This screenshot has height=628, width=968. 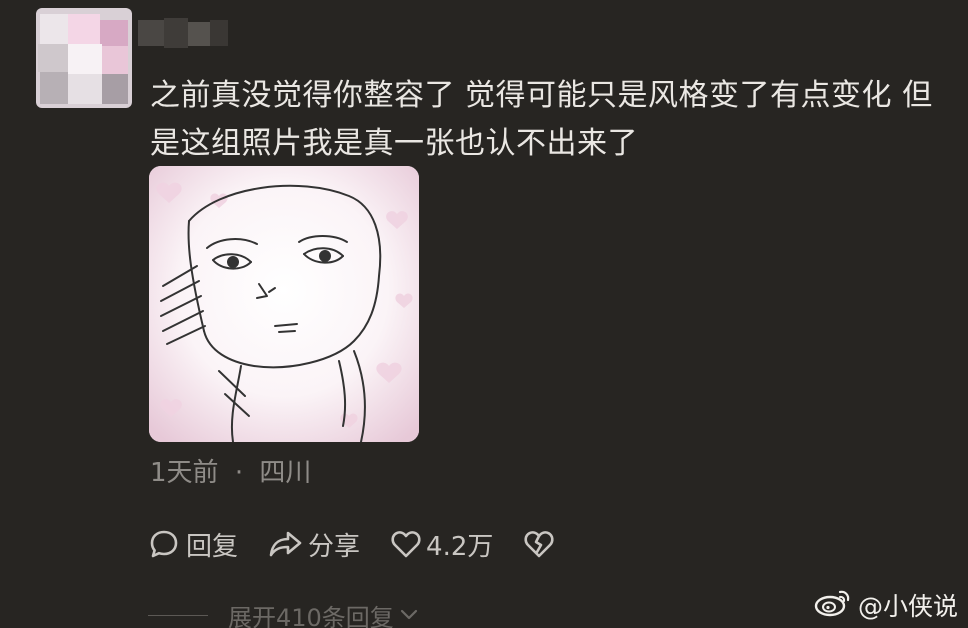 I want to click on avatar, so click(x=84, y=58).